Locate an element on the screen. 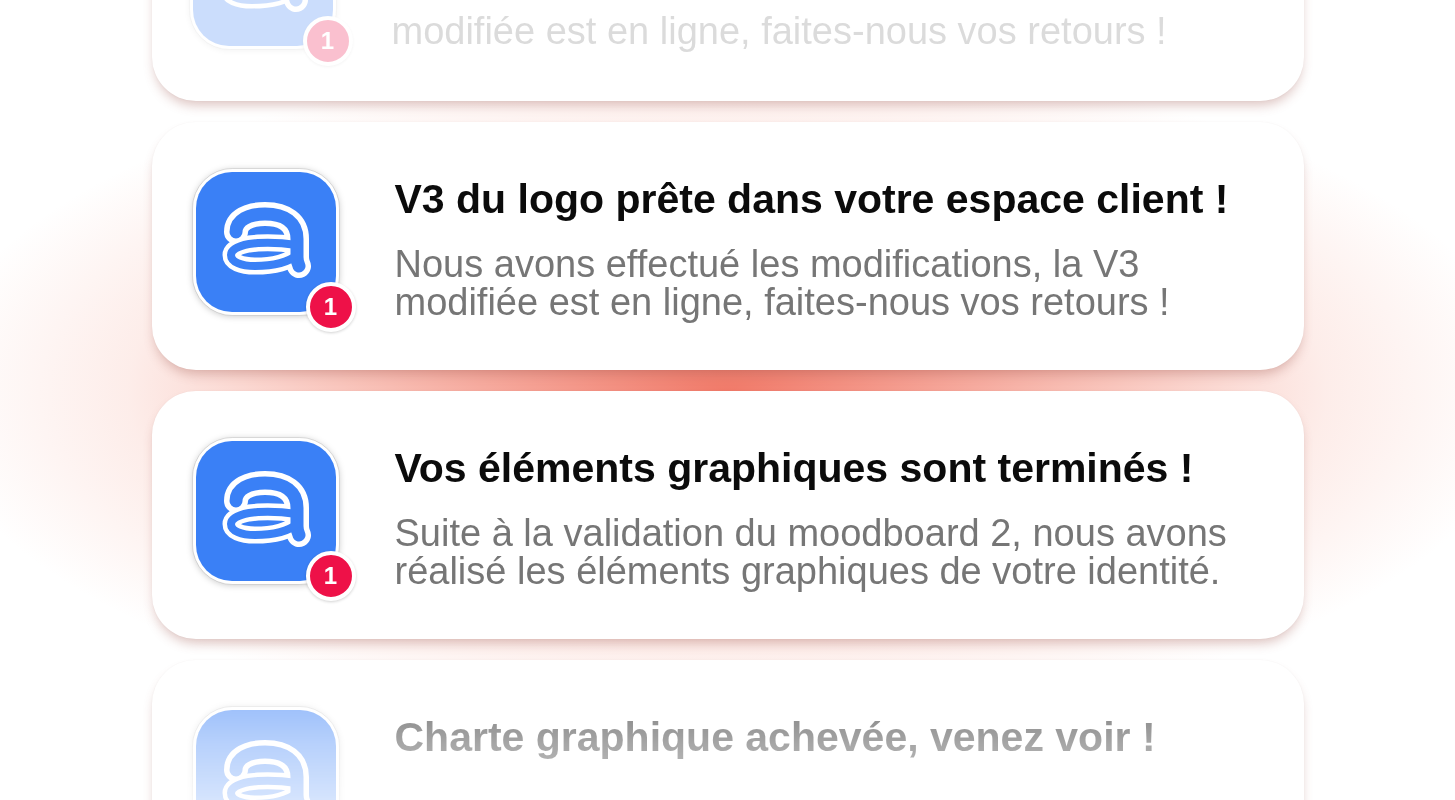  notification-title: Charte graphique achevée, venez voir ! is located at coordinates (775, 737).